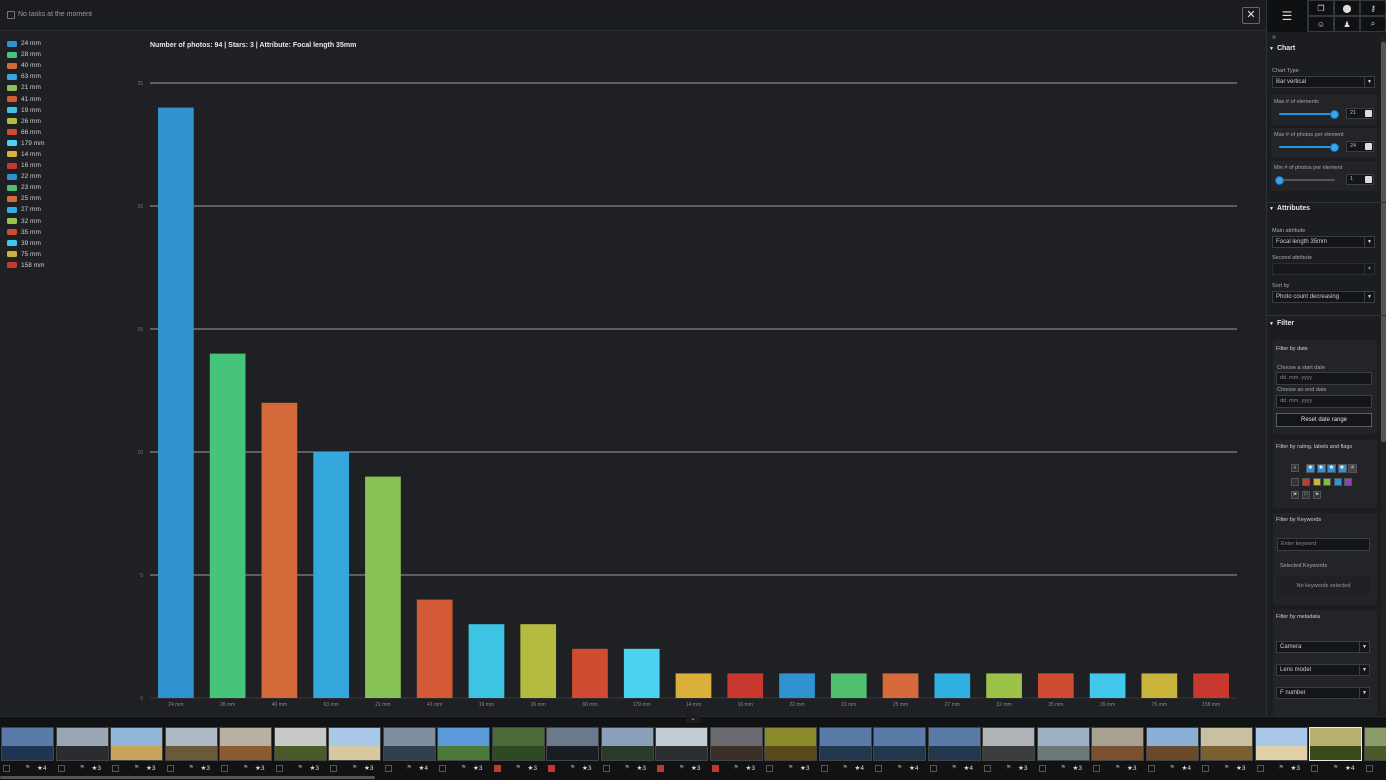  Describe the element at coordinates (1295, 468) in the screenshot. I see `rating-all-toggle: ≡` at that location.